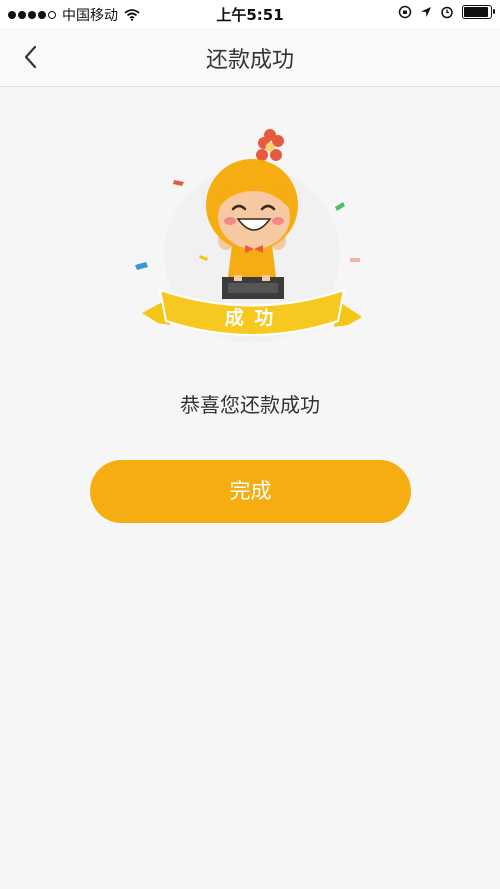 The width and height of the screenshot is (500, 889). What do you see at coordinates (478, 12) in the screenshot?
I see `battery-icon` at bounding box center [478, 12].